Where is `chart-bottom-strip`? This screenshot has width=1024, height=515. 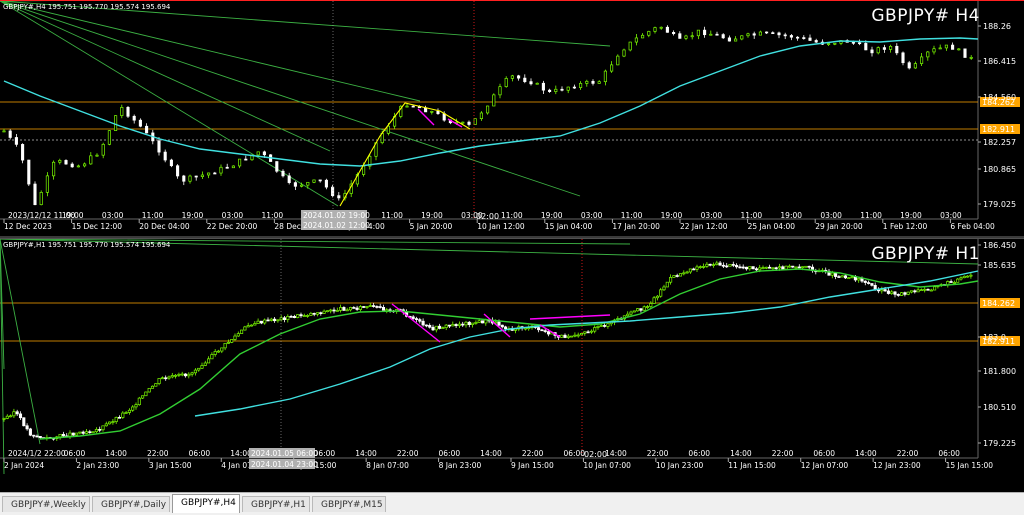 chart-bottom-strip is located at coordinates (512, 483).